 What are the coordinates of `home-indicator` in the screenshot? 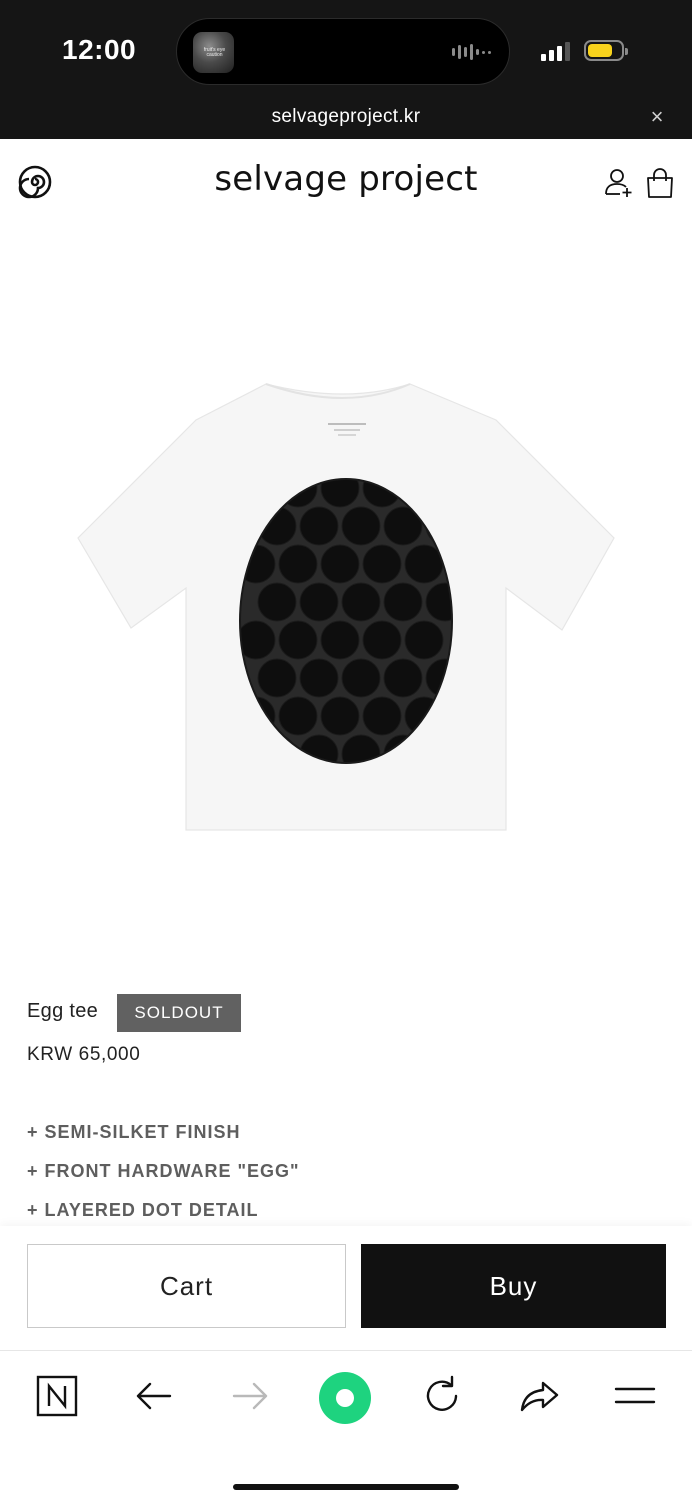 It's located at (346, 1487).